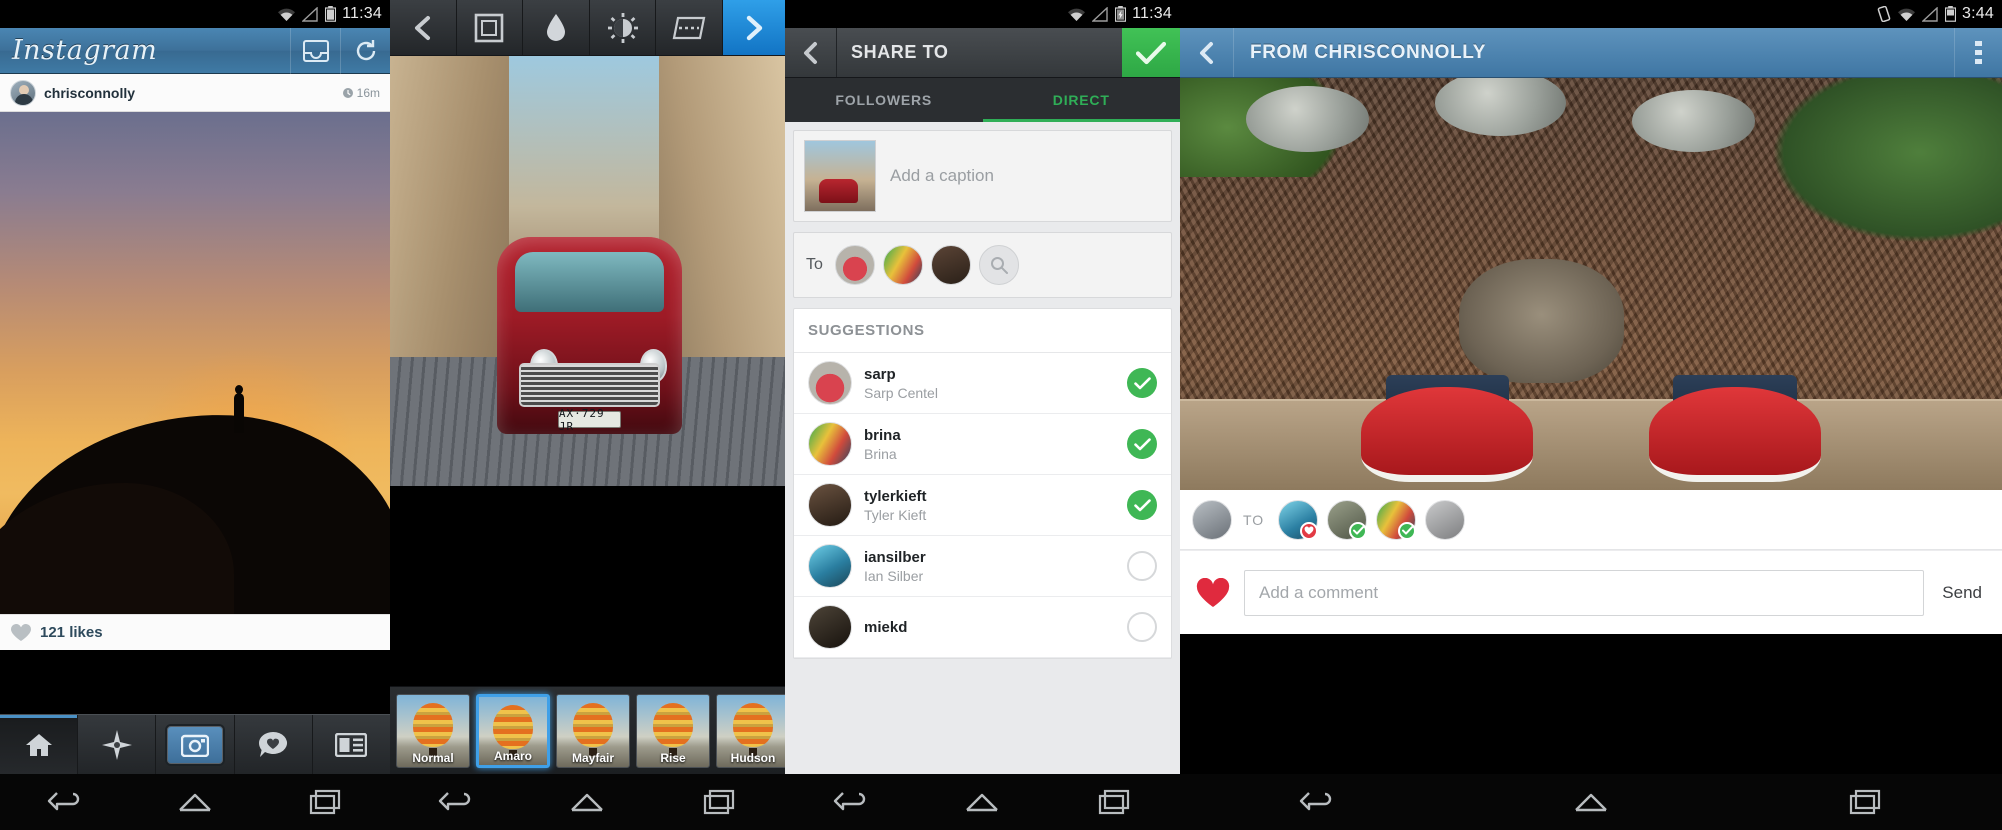  I want to click on caption-card: Add a caption, so click(982, 176).